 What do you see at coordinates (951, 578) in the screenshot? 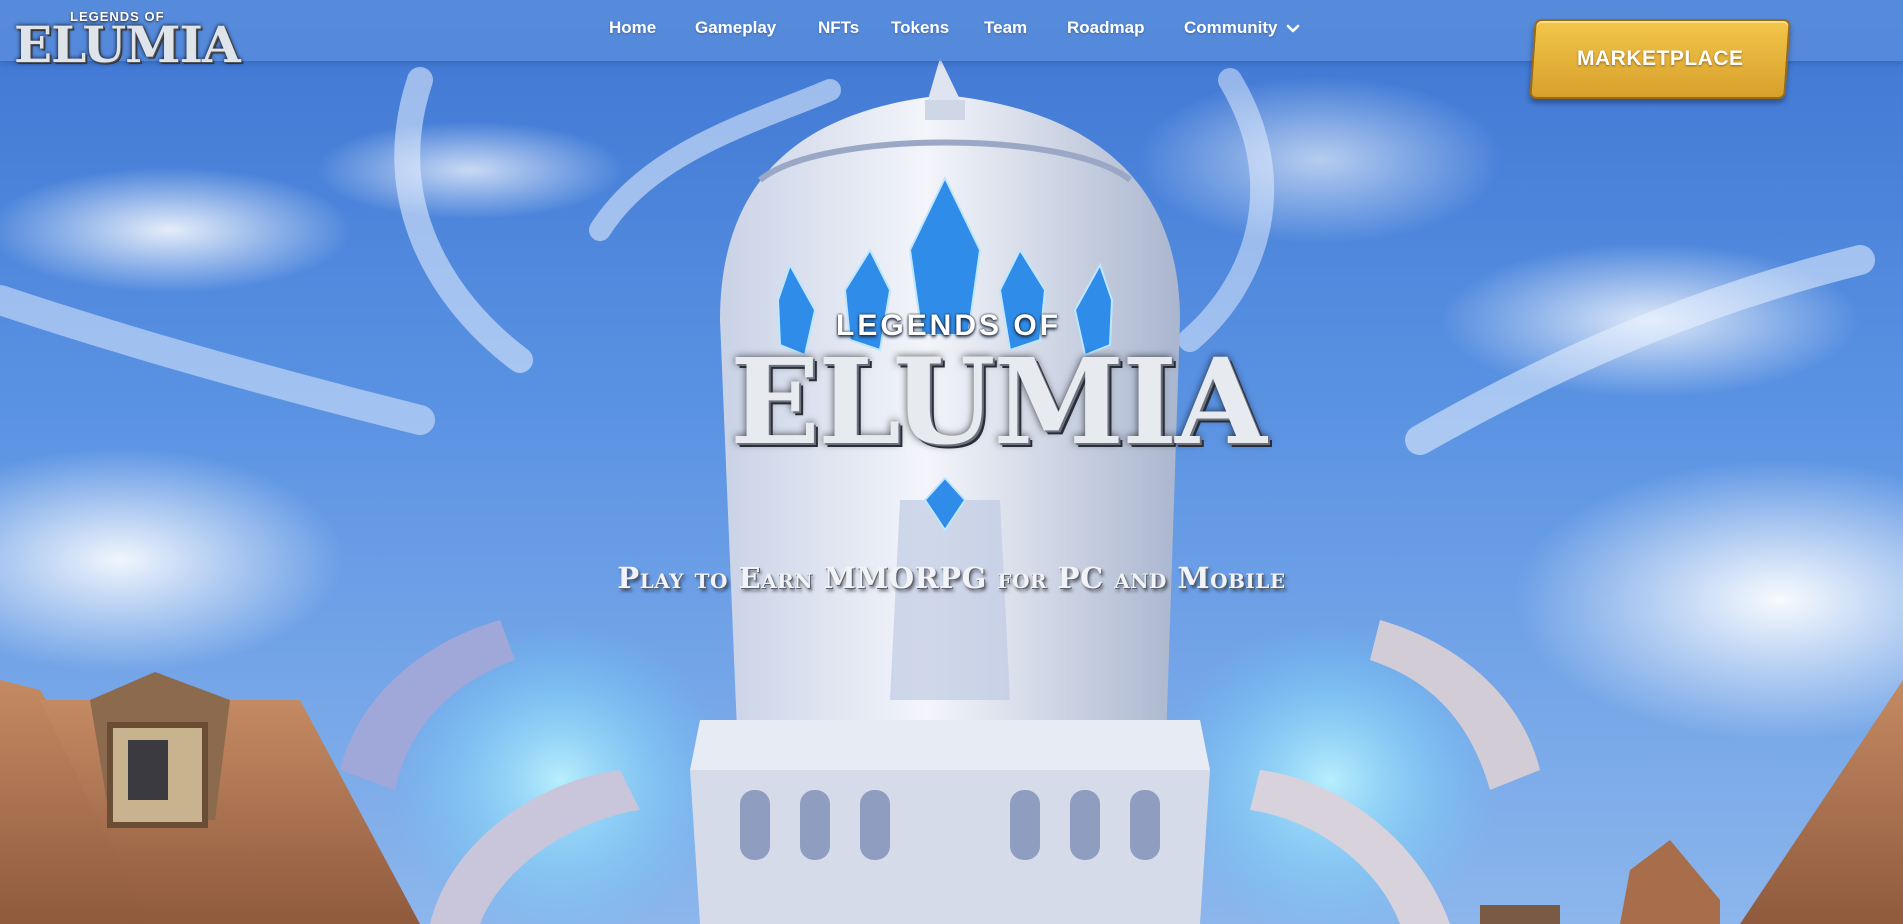
I see `hero-tagline: Play to Earn MMORPG for PC and Mobile` at bounding box center [951, 578].